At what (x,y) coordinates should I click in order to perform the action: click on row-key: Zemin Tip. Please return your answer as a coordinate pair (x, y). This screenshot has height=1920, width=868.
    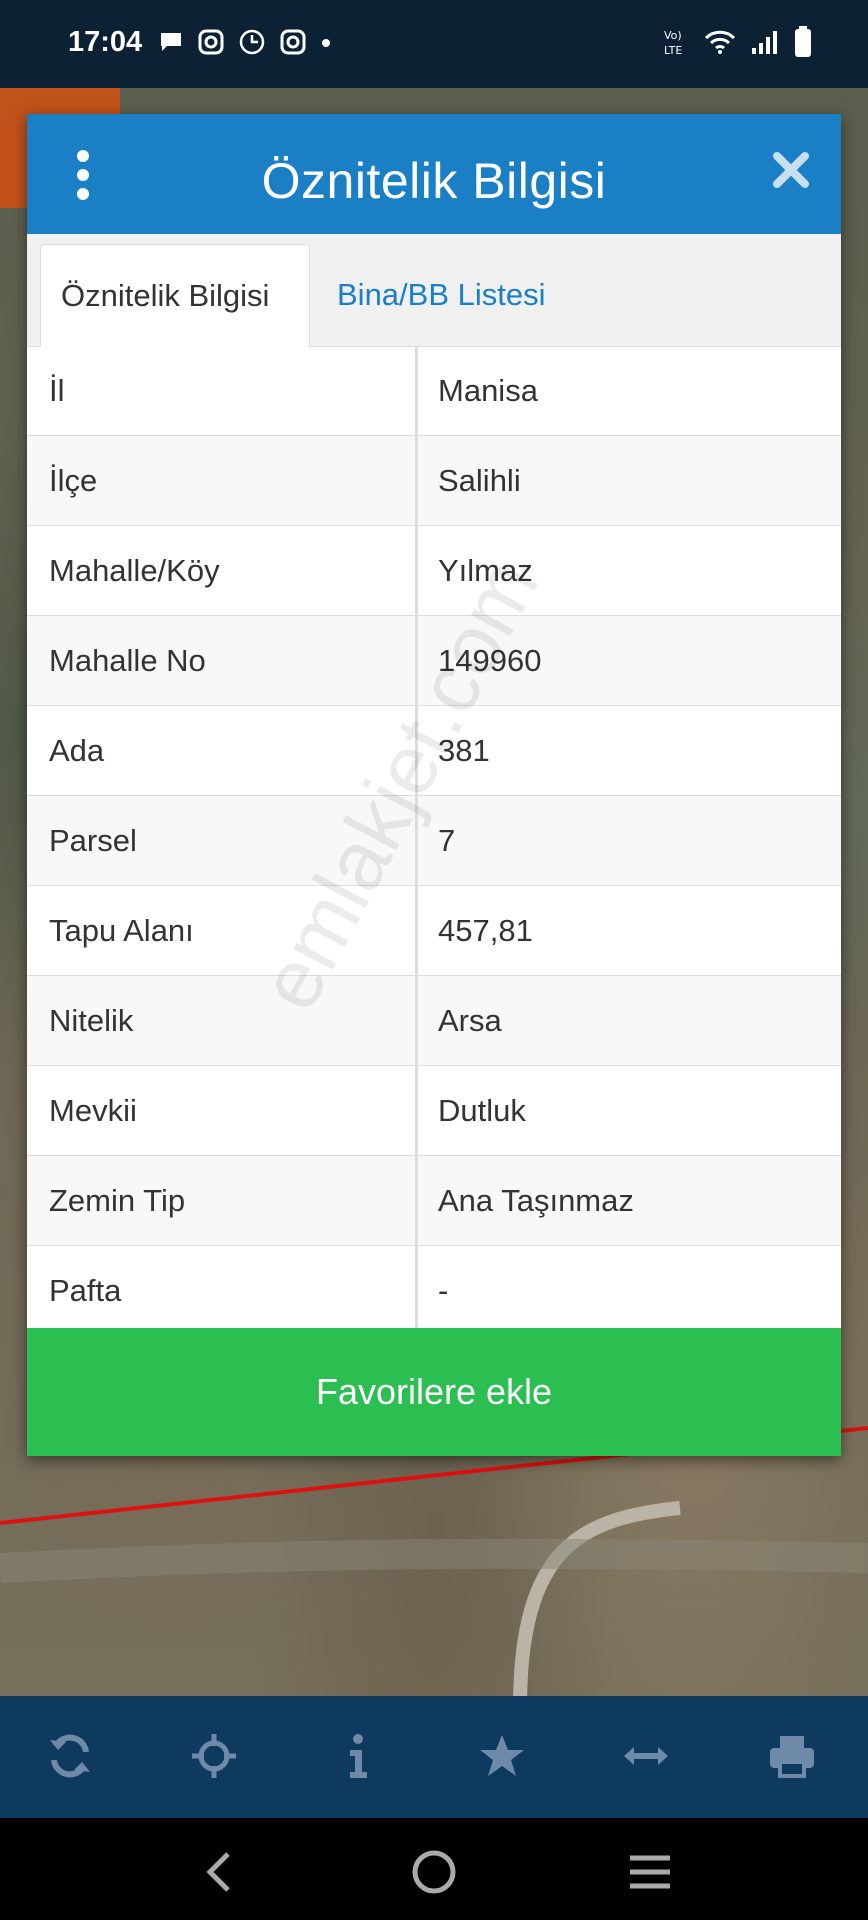
    Looking at the image, I should click on (222, 1200).